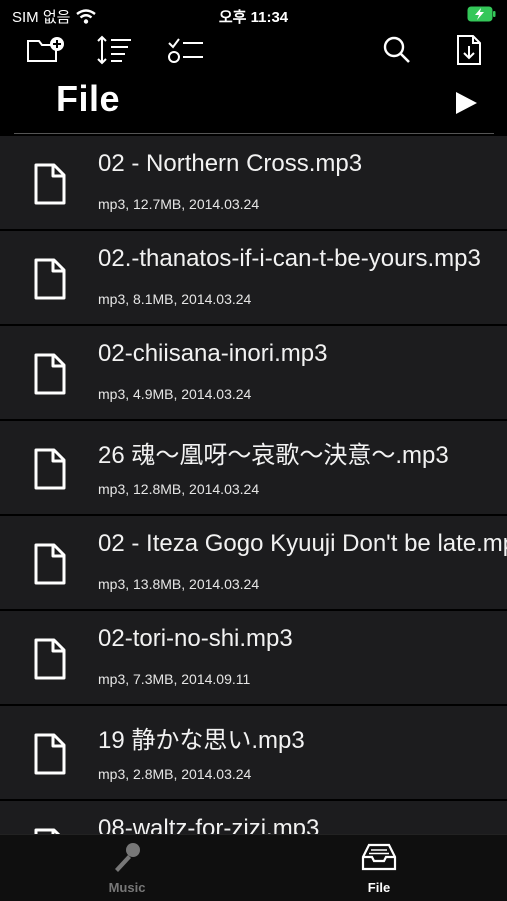  I want to click on toolbar, so click(253, 49).